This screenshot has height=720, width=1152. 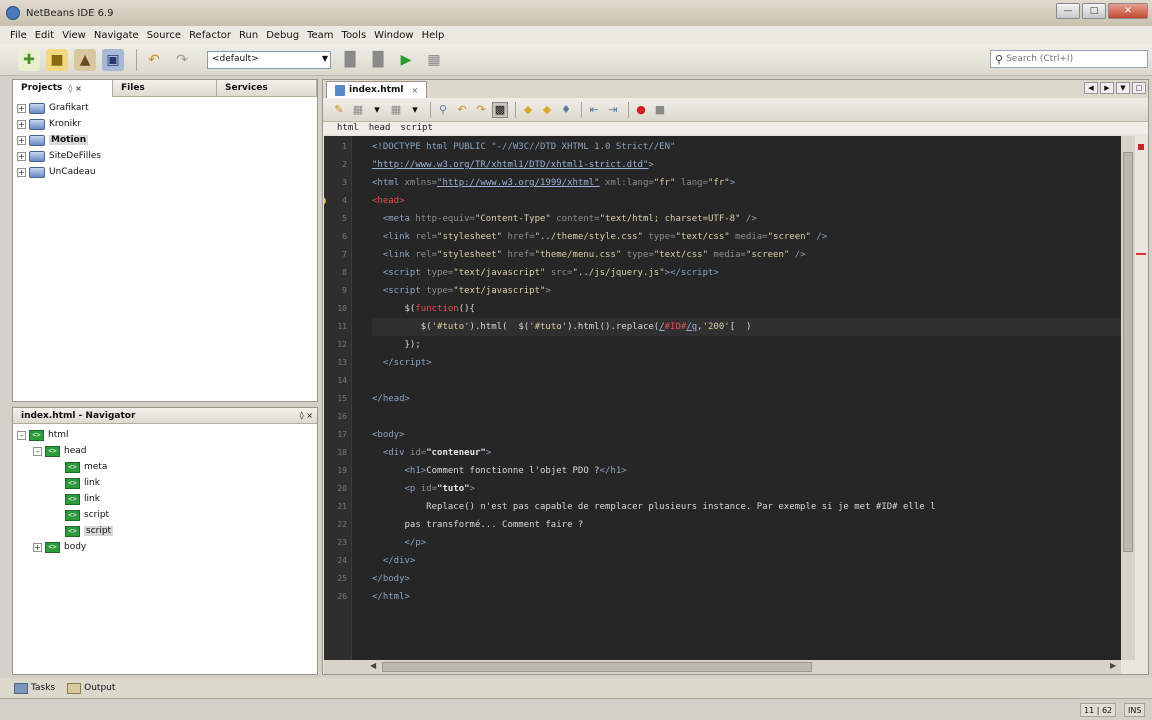 I want to click on find-previous-icon: ↶, so click(x=462, y=110).